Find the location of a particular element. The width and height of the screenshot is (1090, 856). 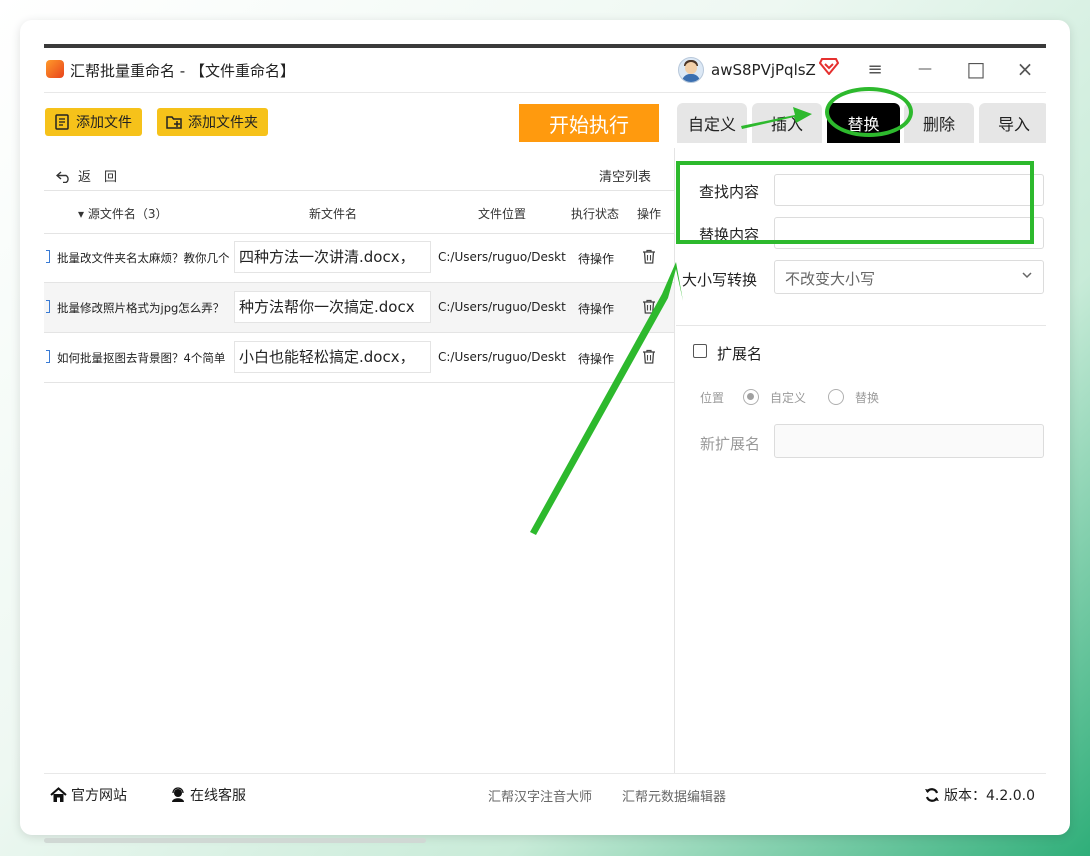

annotation-arrow-to-fields is located at coordinates (606, 398).